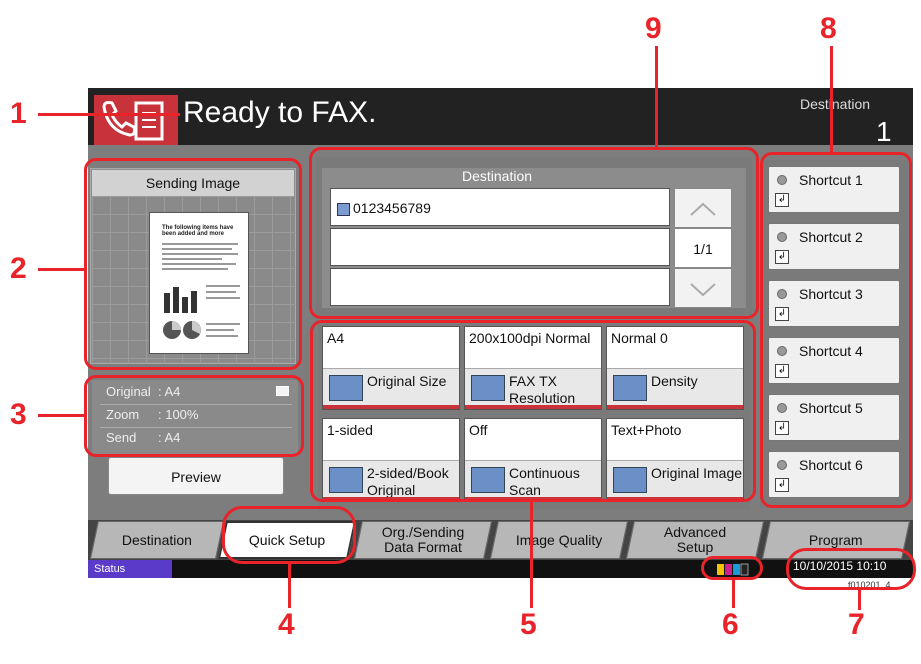  What do you see at coordinates (18, 268) in the screenshot?
I see `callout-number-2: 2` at bounding box center [18, 268].